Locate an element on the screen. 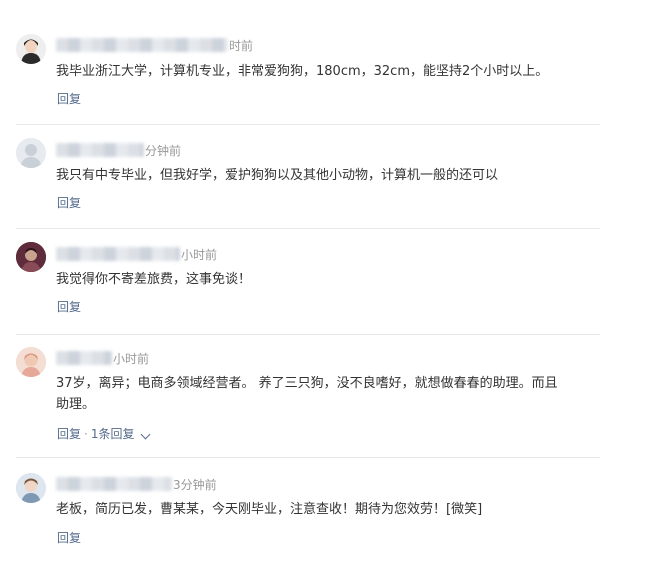 The height and width of the screenshot is (561, 647). comment-meta: 时前 is located at coordinates (154, 45).